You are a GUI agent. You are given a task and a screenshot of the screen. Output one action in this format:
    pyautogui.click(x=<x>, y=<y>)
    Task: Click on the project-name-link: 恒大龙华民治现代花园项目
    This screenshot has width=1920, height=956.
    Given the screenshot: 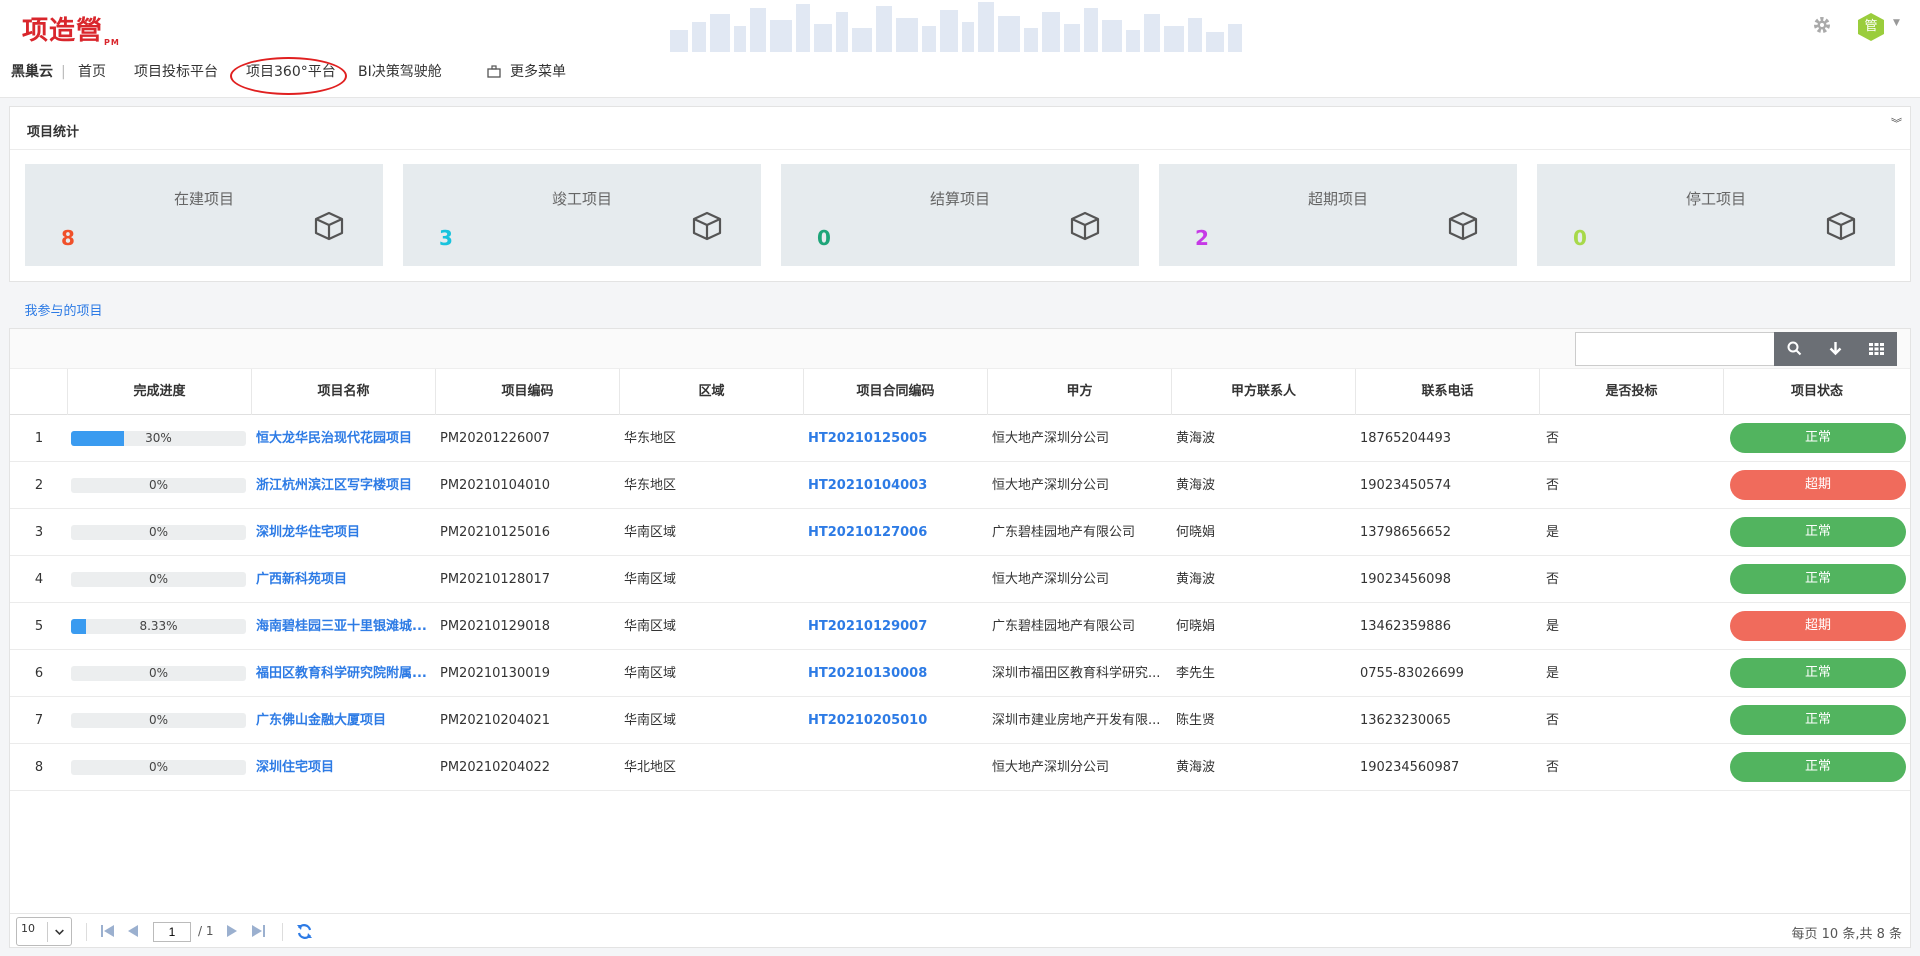 What is the action you would take?
    pyautogui.click(x=345, y=438)
    